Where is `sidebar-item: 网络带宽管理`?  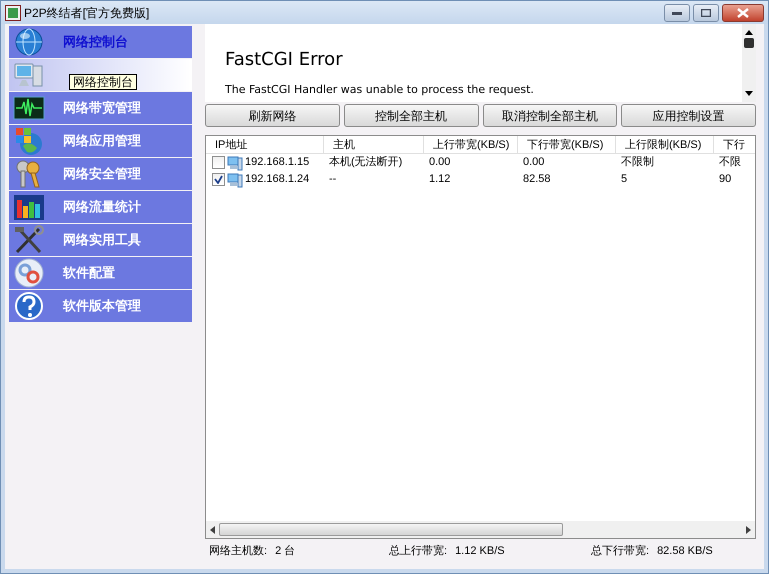 sidebar-item: 网络带宽管理 is located at coordinates (100, 108).